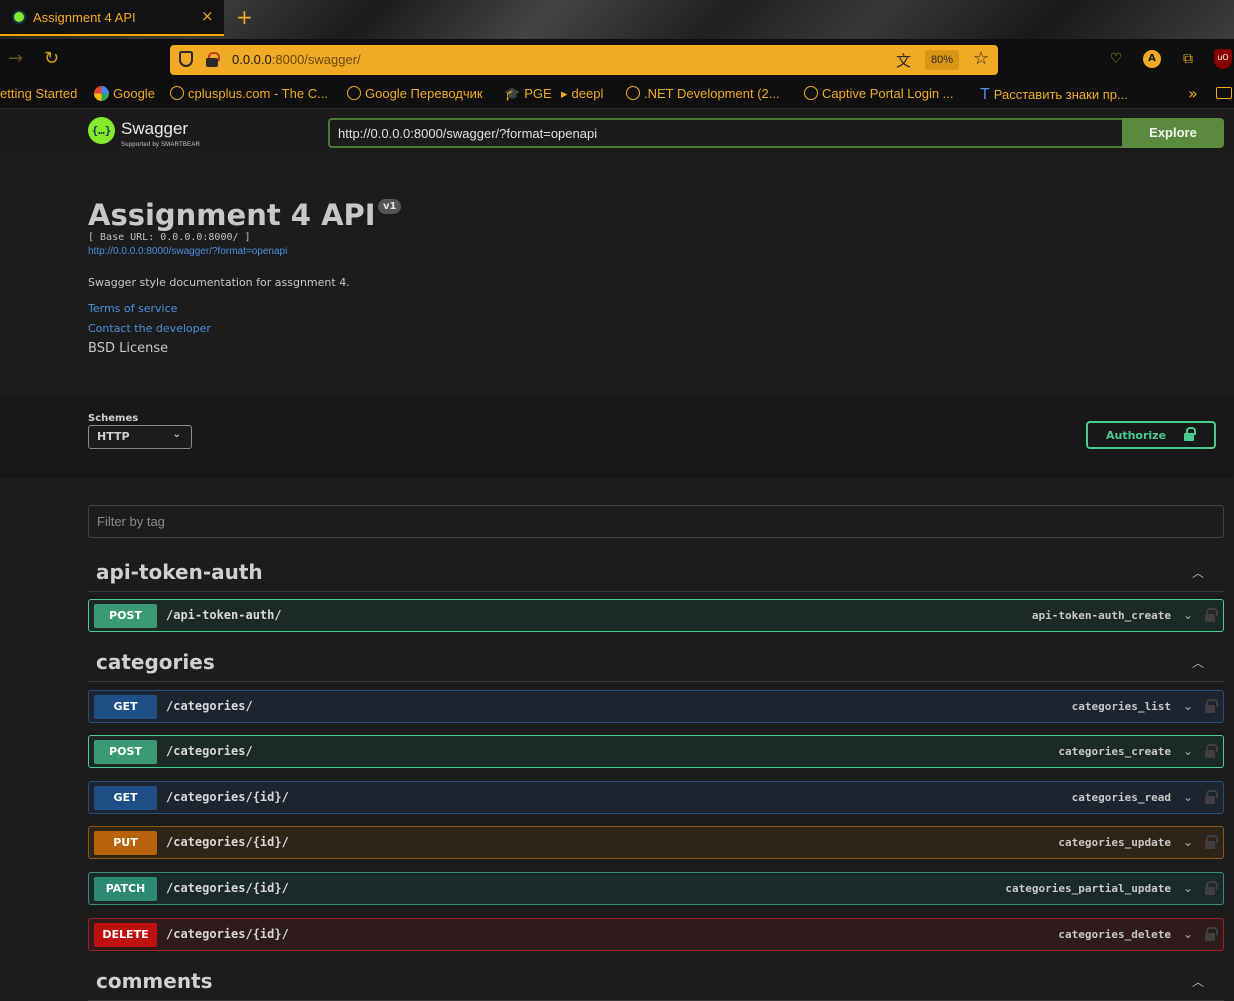 This screenshot has height=1001, width=1234. Describe the element at coordinates (538, 93) in the screenshot. I see `bookmark-label: PGE` at that location.